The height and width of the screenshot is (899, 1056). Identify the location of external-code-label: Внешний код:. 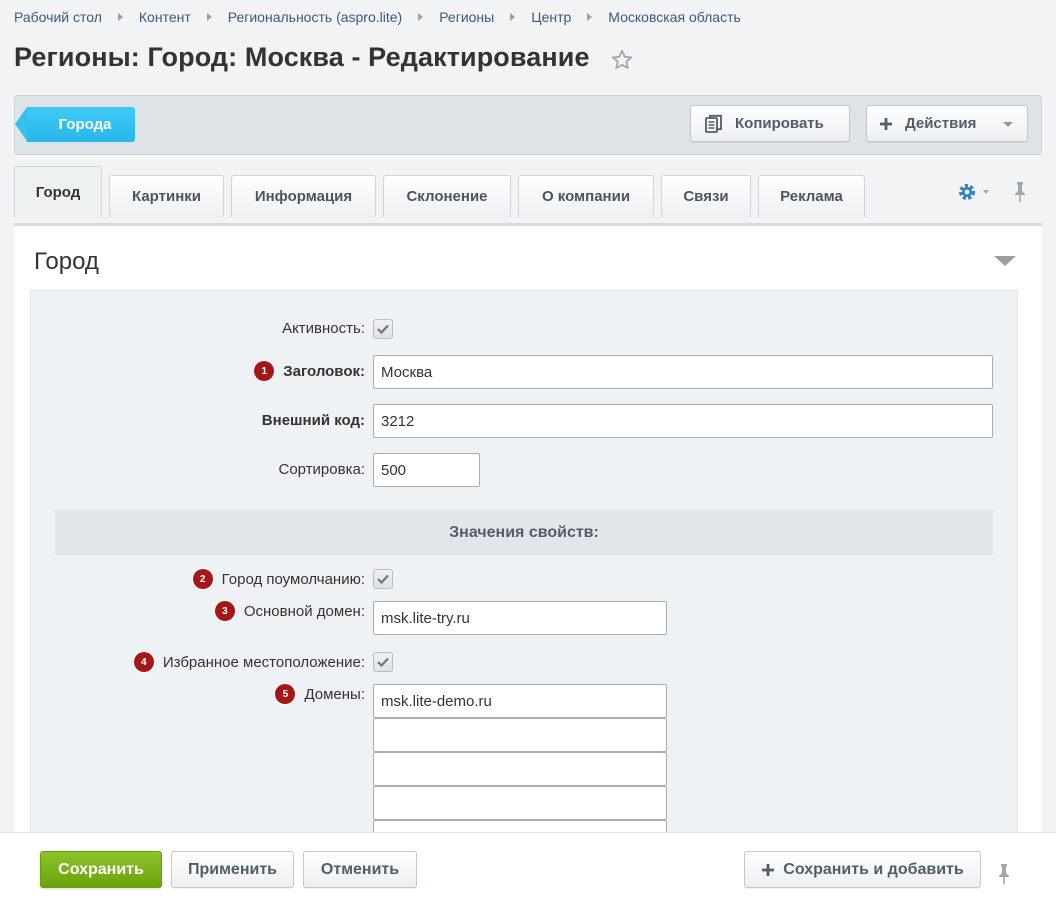
(313, 420).